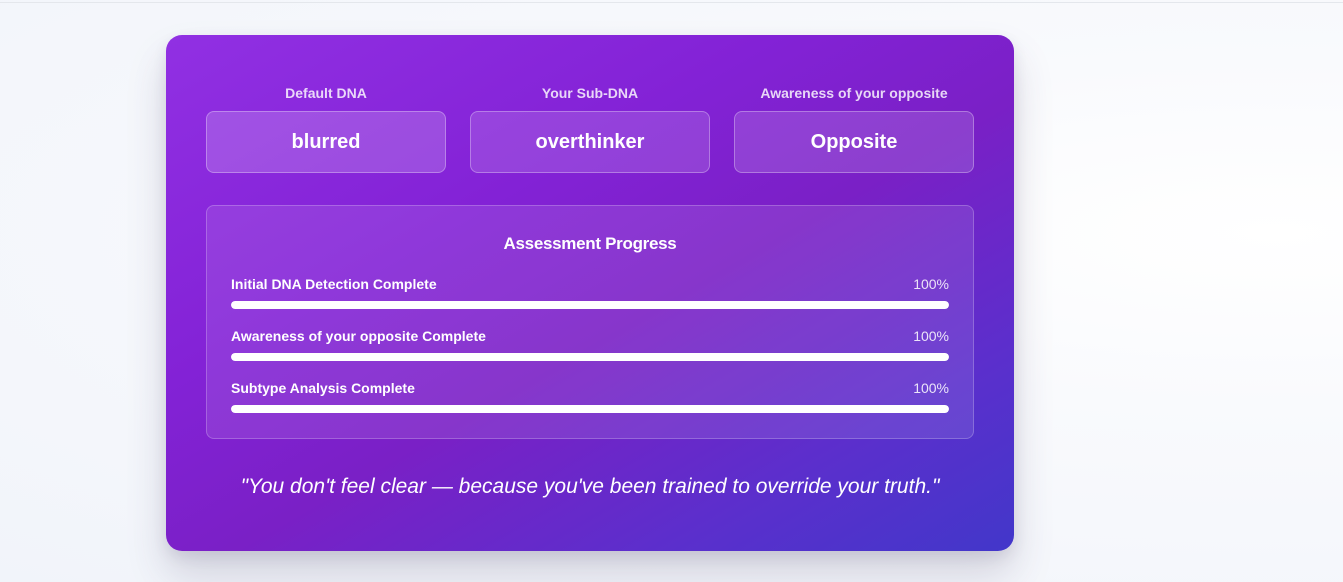 The height and width of the screenshot is (582, 1343). I want to click on sub-dna-value-box: overthinker, so click(590, 142).